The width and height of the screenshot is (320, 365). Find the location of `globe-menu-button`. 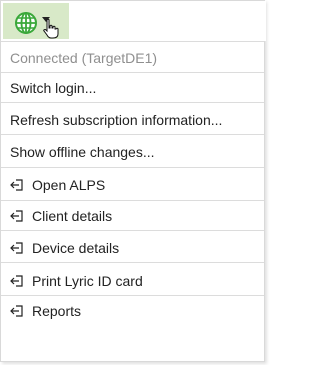

globe-menu-button is located at coordinates (36, 21).